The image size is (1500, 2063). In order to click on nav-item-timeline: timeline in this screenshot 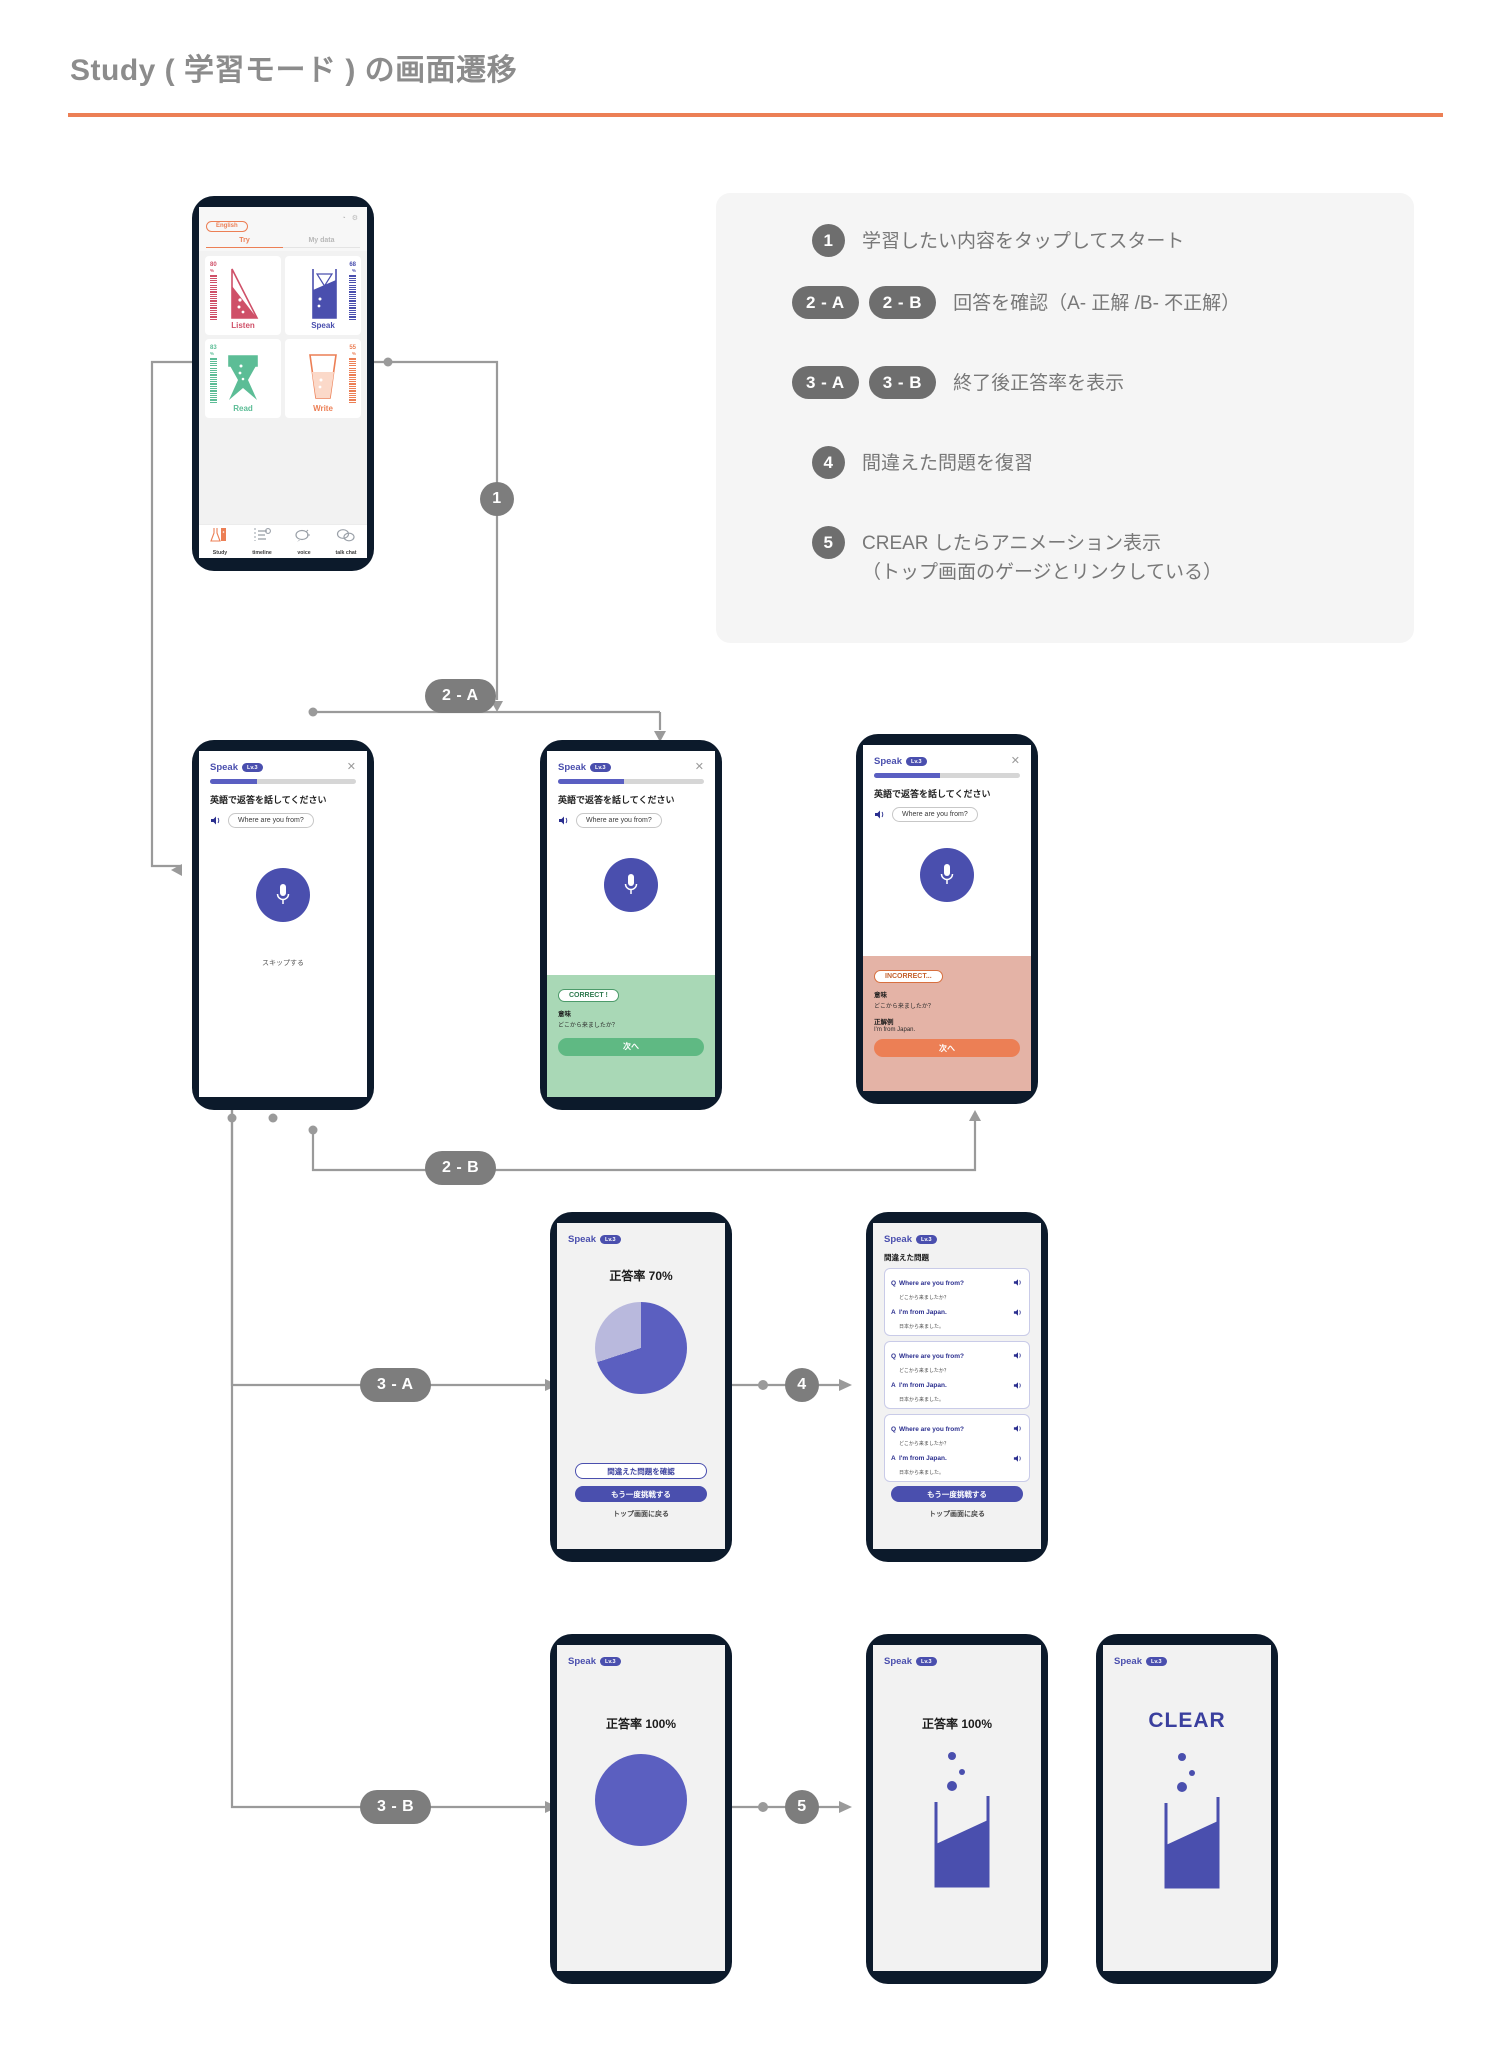, I will do `click(262, 541)`.